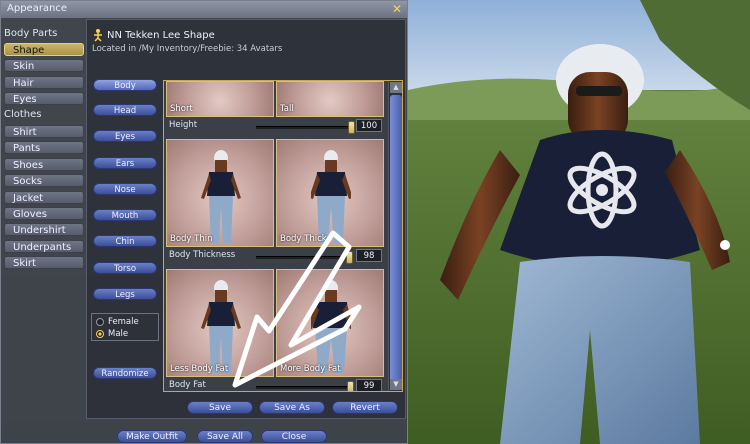 The height and width of the screenshot is (444, 750). I want to click on tab-legs: Legs, so click(125, 294).